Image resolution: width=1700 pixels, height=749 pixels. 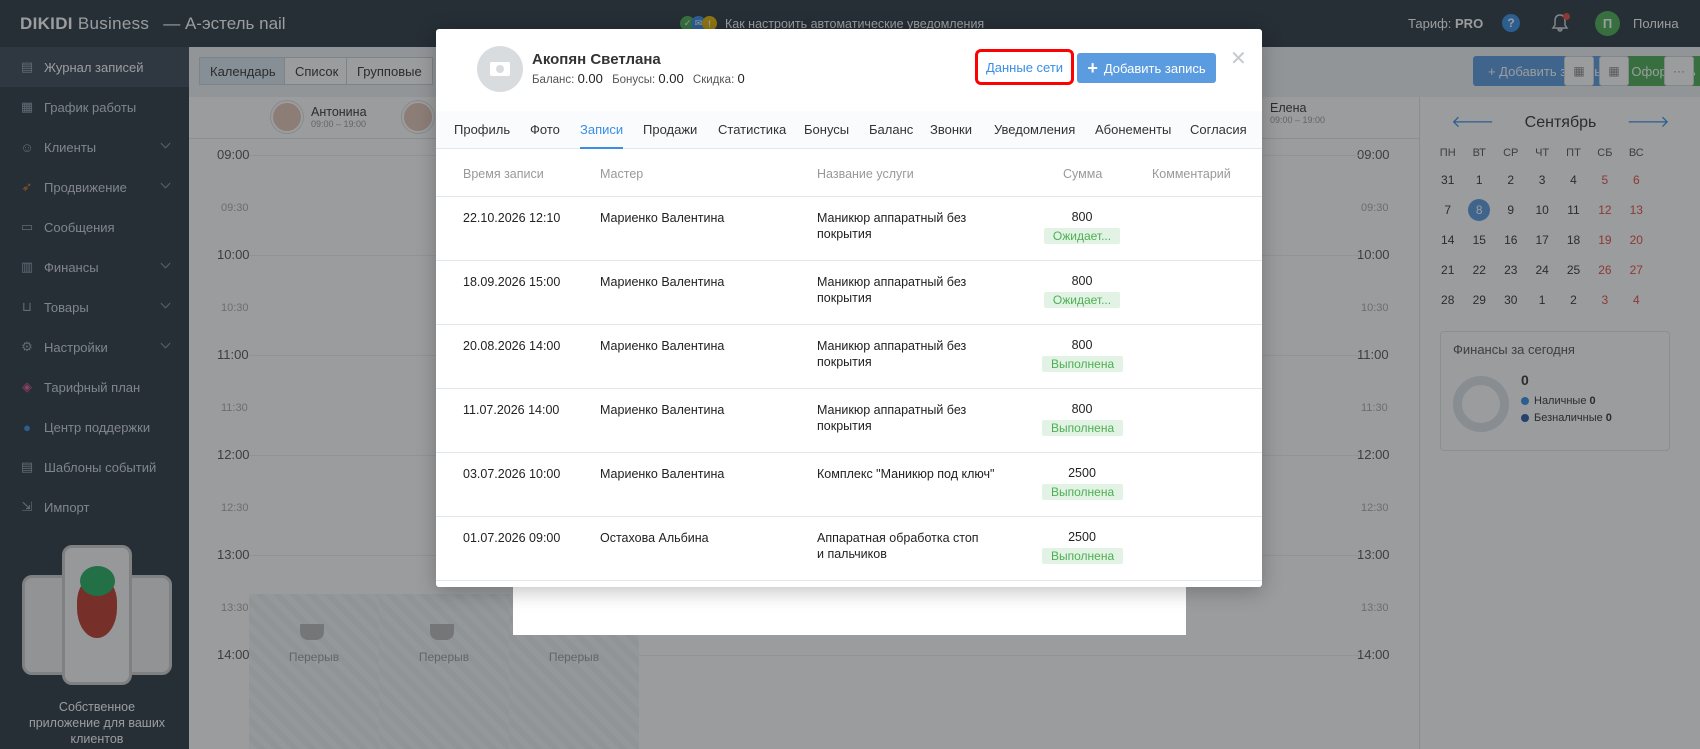 I want to click on tab-records: Записи, so click(x=602, y=130).